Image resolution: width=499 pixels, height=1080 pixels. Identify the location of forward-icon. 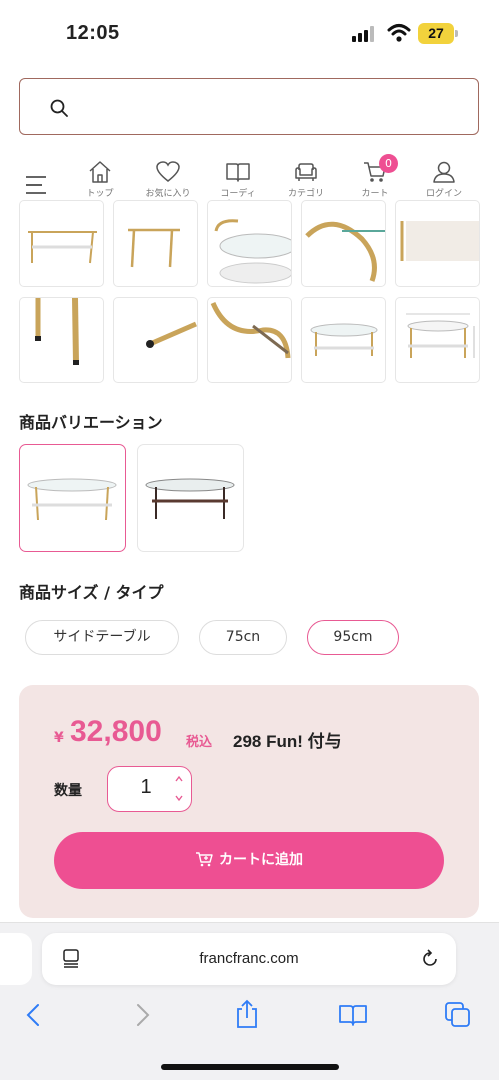
(142, 1015).